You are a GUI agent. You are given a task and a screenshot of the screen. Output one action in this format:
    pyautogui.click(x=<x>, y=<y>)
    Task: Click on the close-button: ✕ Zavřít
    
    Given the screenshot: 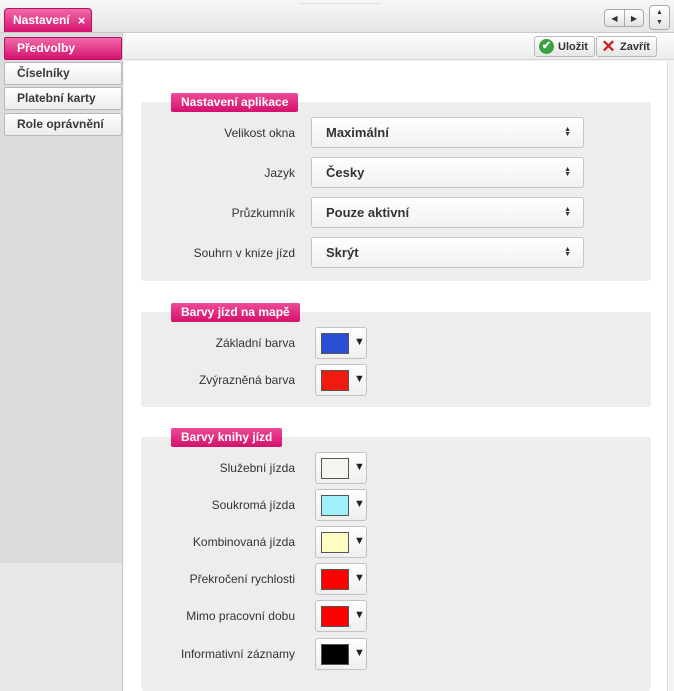 What is the action you would take?
    pyautogui.click(x=626, y=46)
    